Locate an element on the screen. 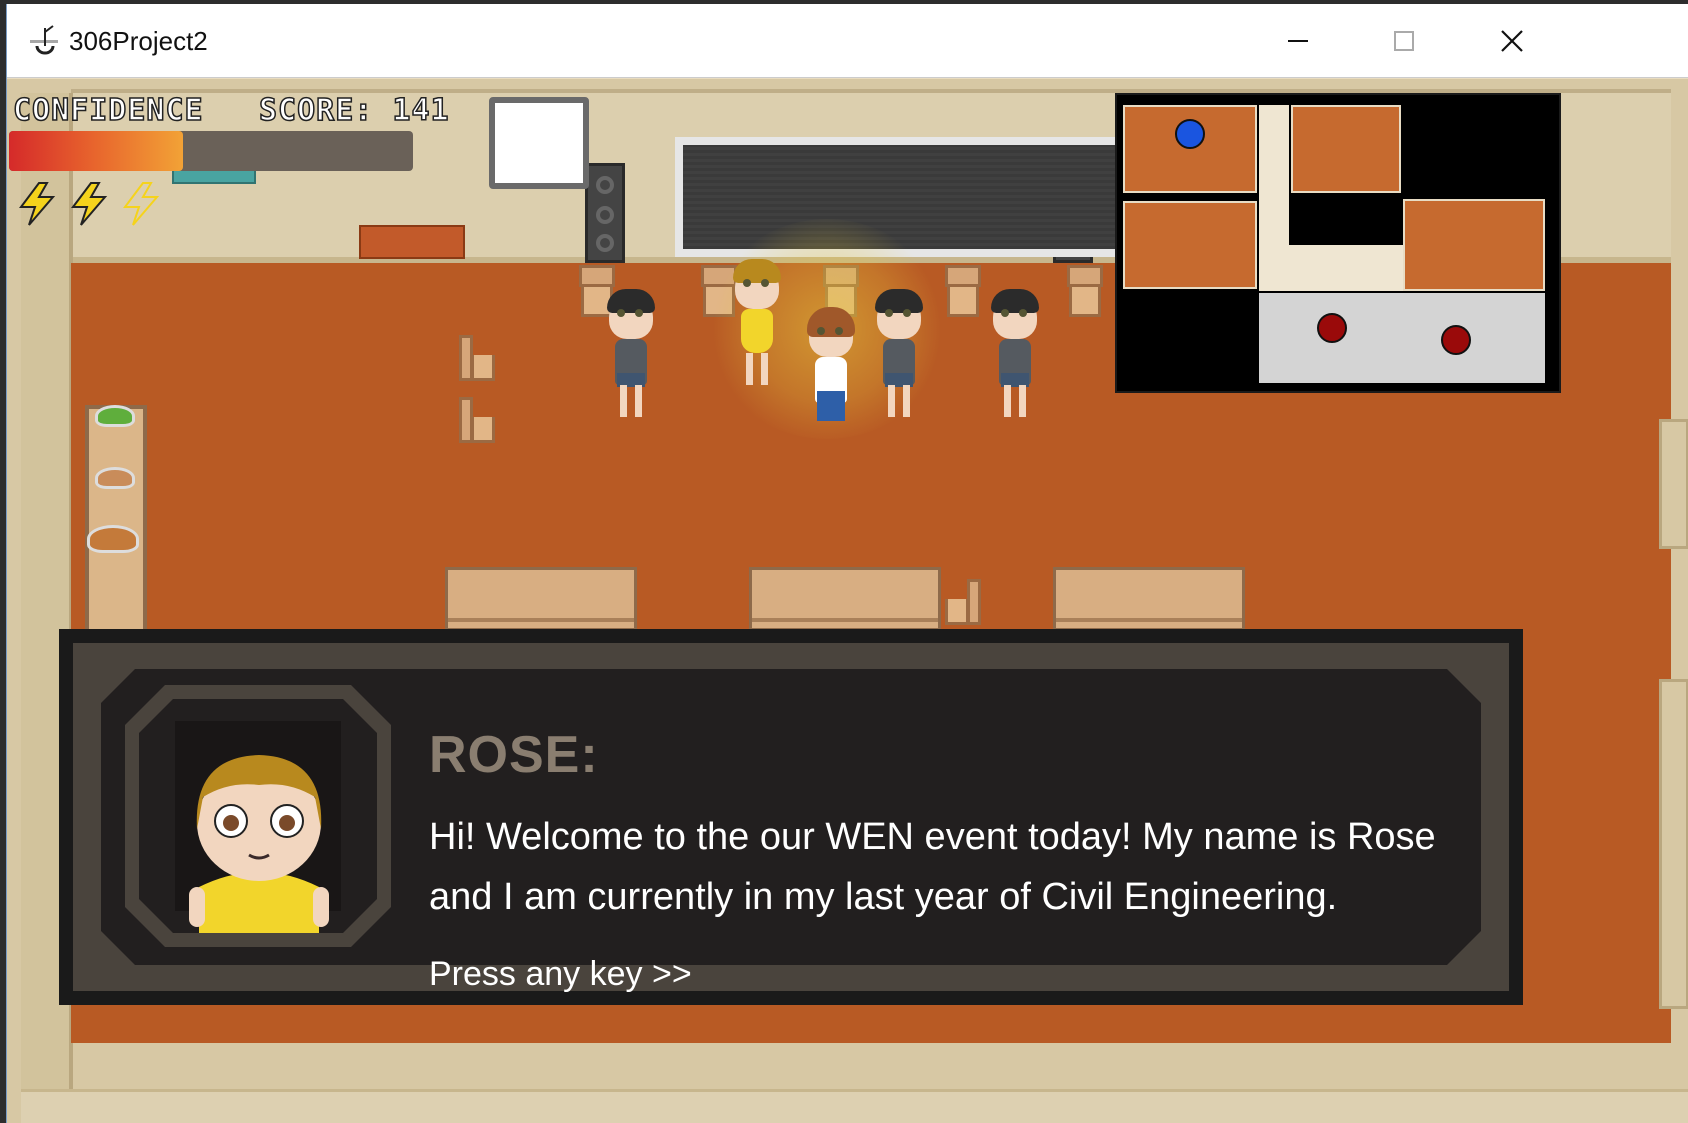  app-logo-icon is located at coordinates (44, 40).